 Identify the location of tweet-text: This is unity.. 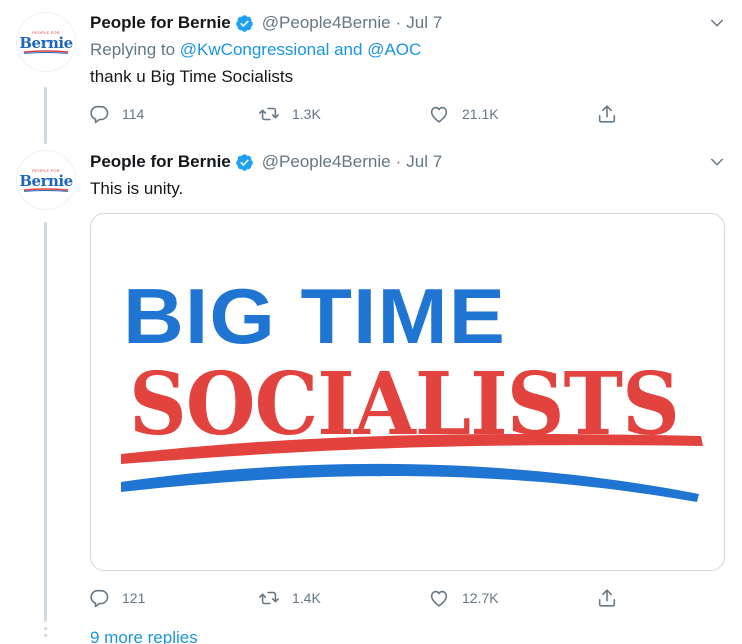
(137, 188).